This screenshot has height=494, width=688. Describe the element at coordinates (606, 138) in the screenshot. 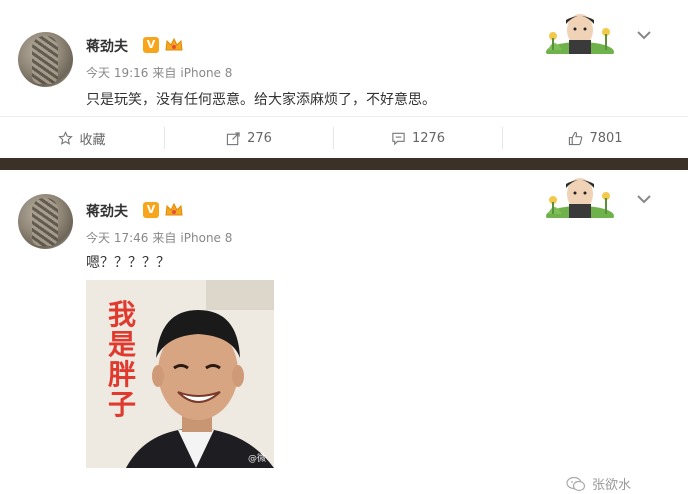

I see `like-count: 7801` at that location.